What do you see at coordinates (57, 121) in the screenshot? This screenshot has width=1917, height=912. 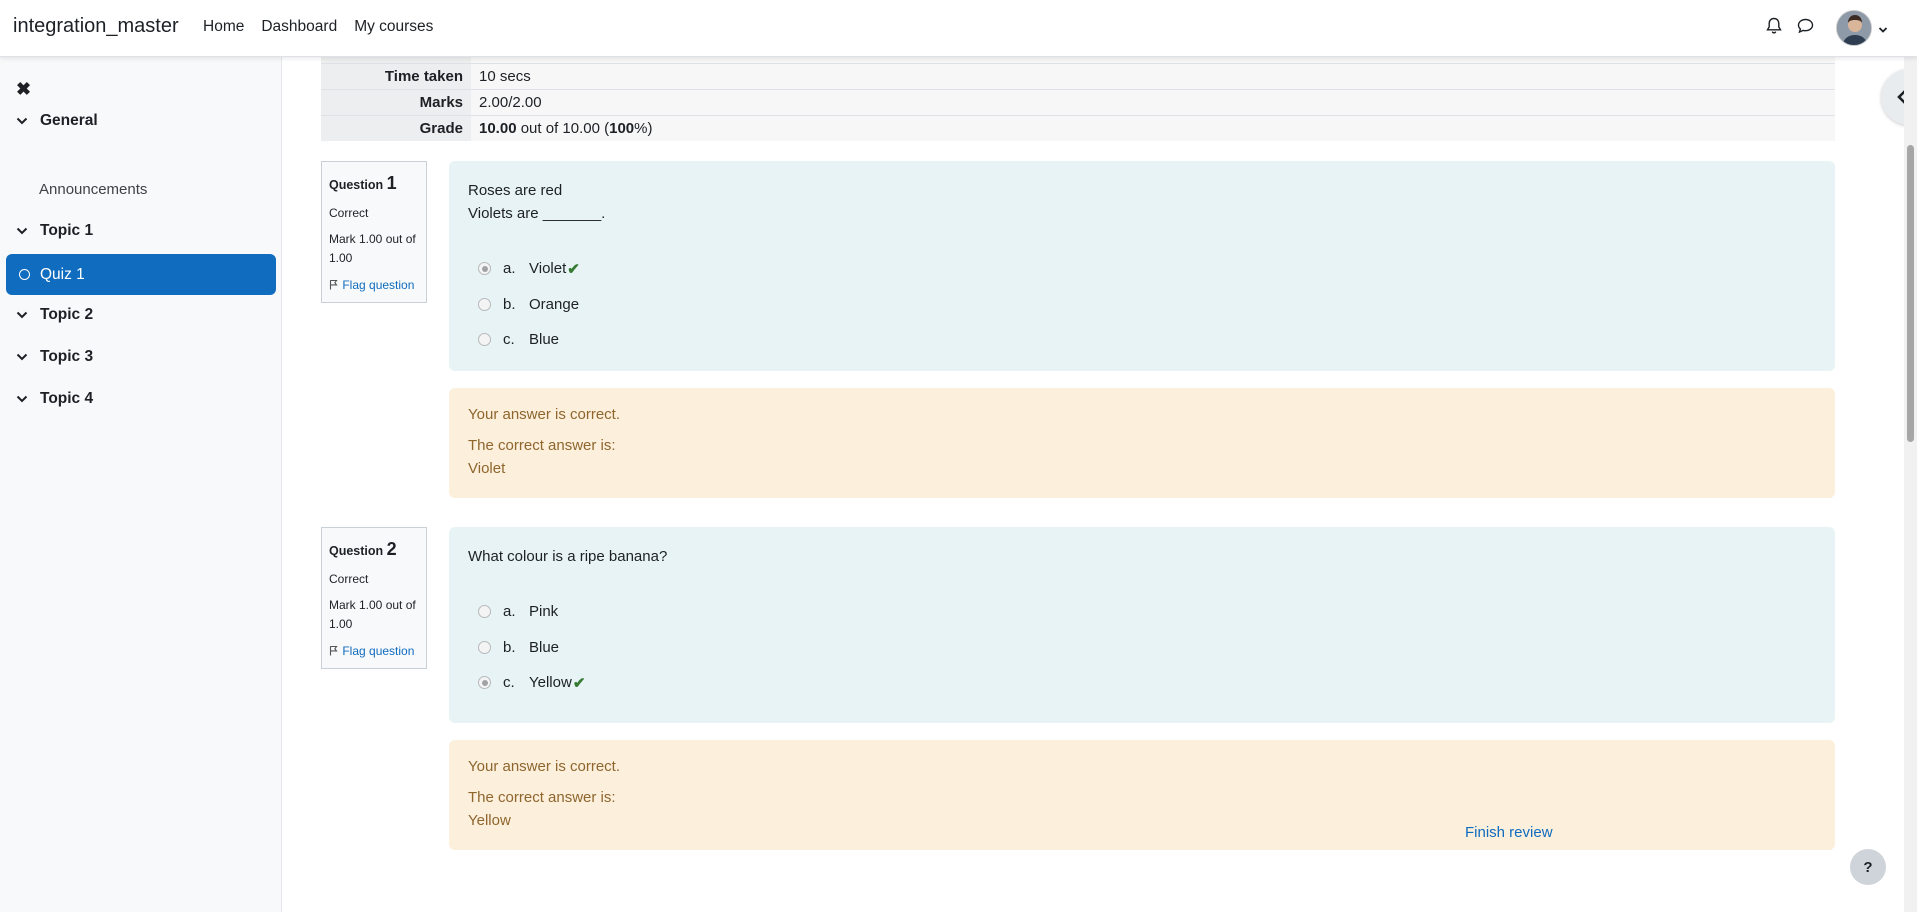 I see `section-general: General` at bounding box center [57, 121].